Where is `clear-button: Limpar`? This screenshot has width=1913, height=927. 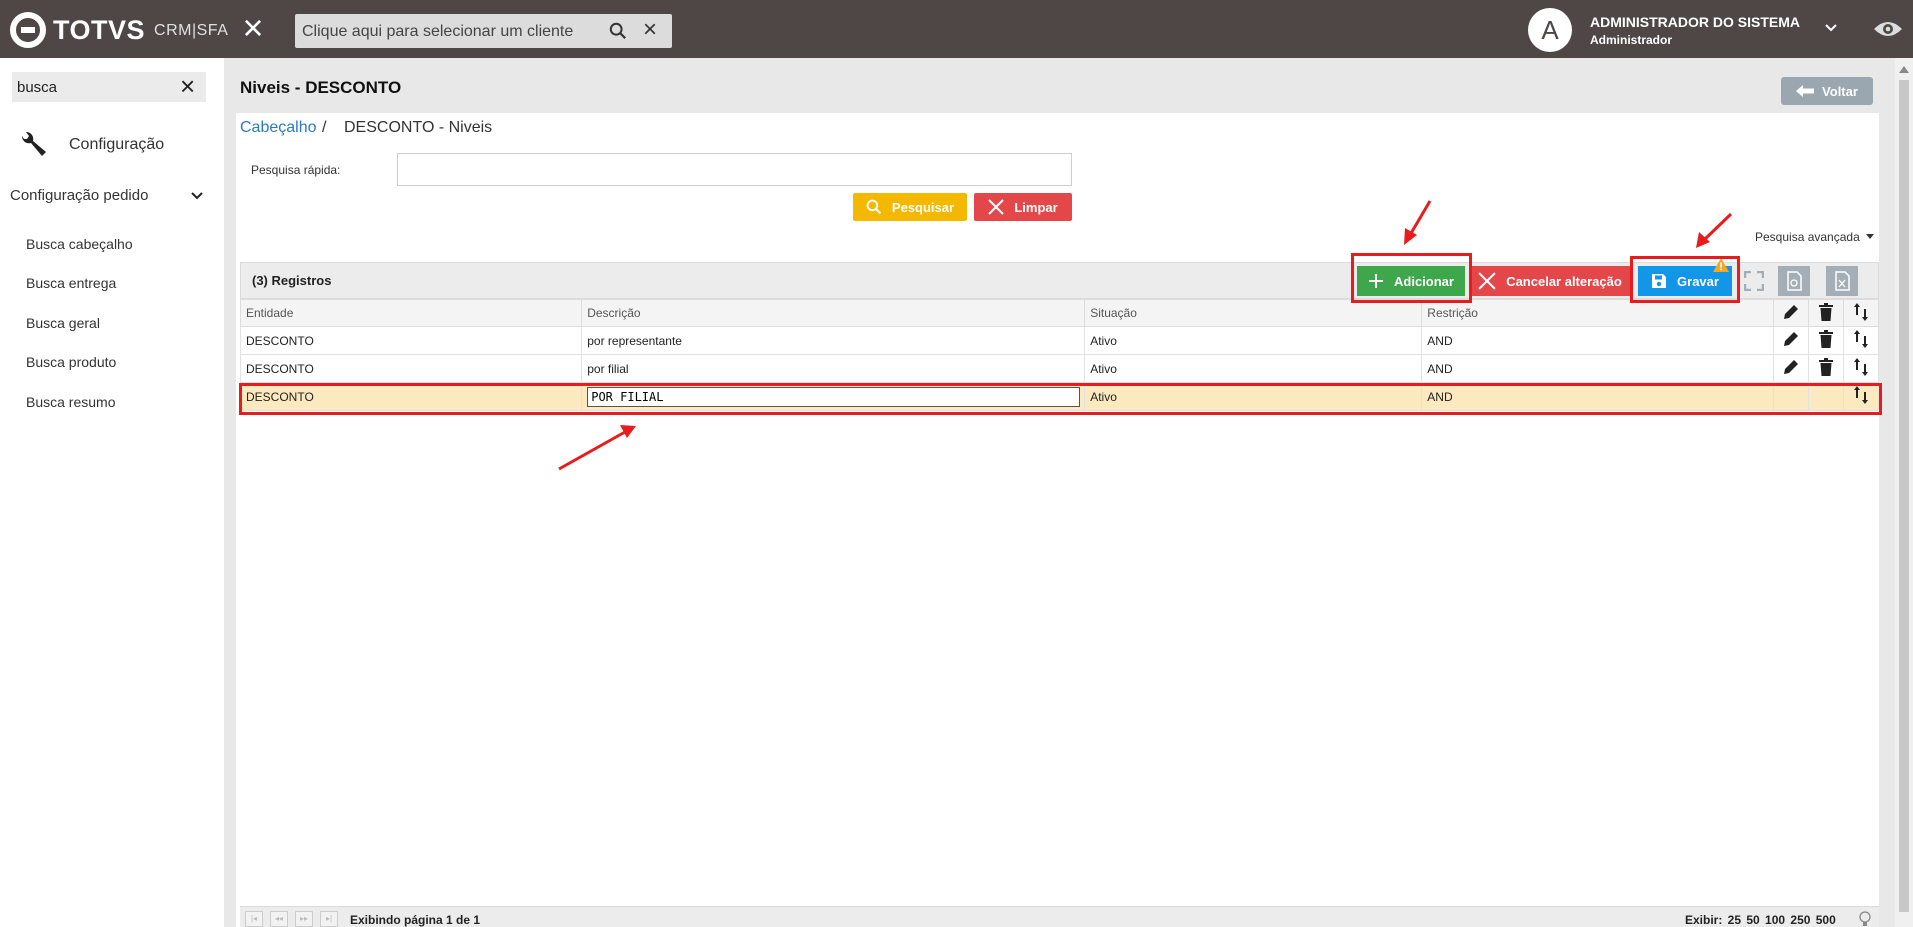
clear-button: Limpar is located at coordinates (1023, 207).